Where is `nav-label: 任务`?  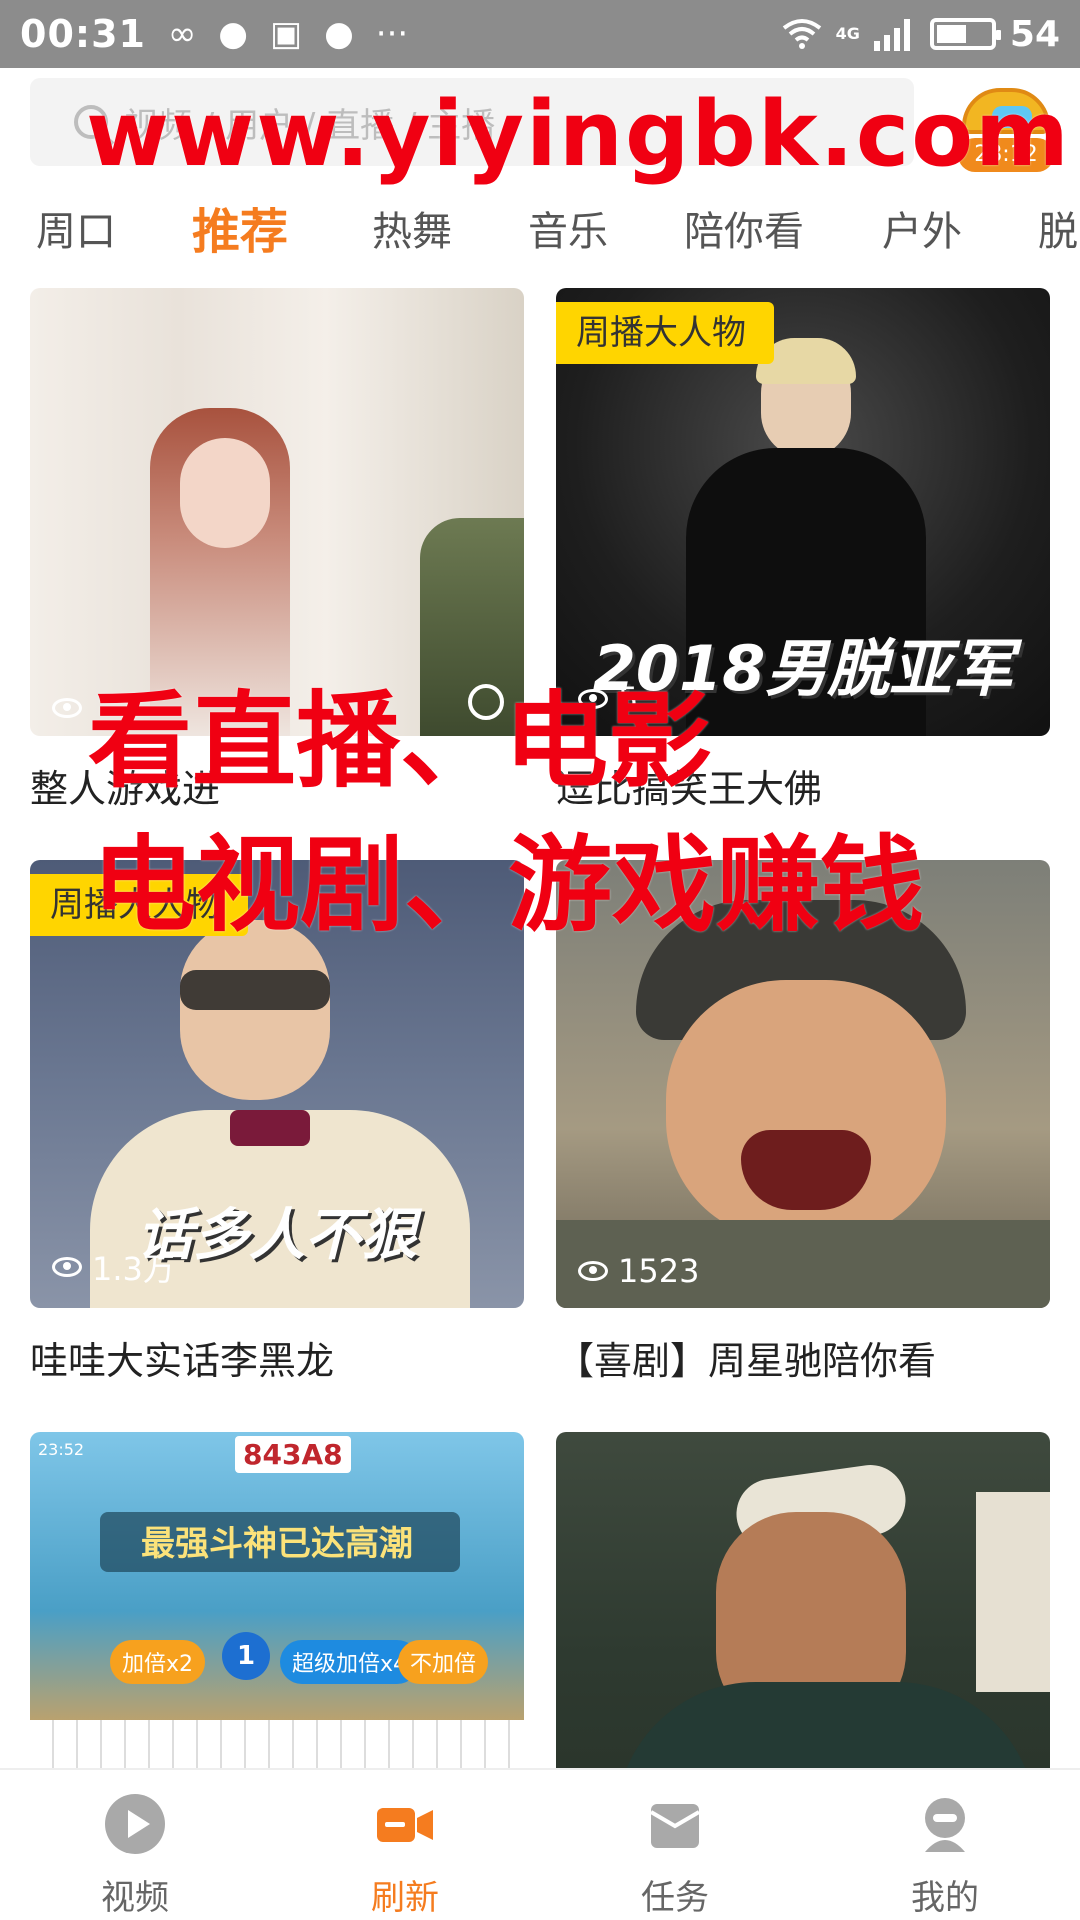 nav-label: 任务 is located at coordinates (675, 1898).